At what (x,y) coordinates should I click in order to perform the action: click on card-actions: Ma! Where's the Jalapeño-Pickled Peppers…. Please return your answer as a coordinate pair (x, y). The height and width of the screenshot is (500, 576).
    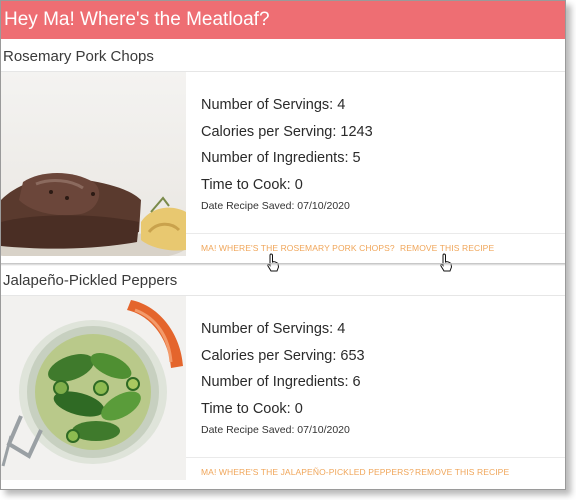
    Looking at the image, I should click on (375, 472).